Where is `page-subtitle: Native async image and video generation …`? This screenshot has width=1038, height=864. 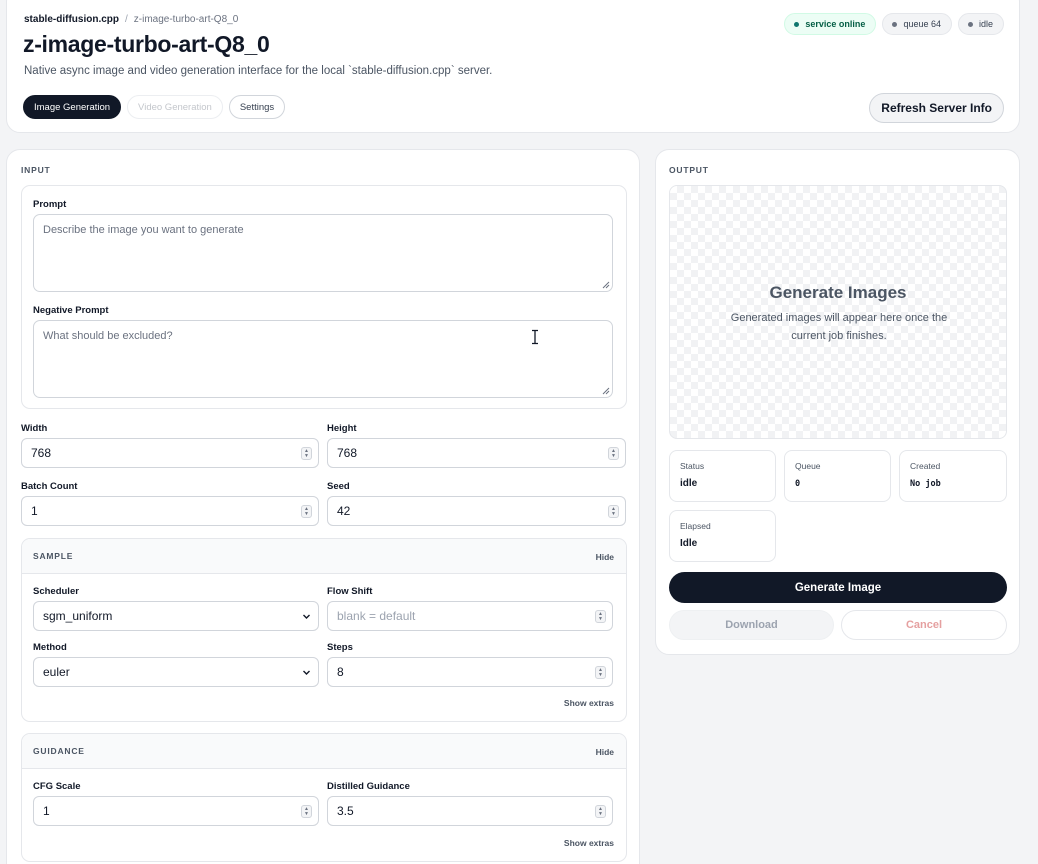 page-subtitle: Native async image and video generation … is located at coordinates (258, 71).